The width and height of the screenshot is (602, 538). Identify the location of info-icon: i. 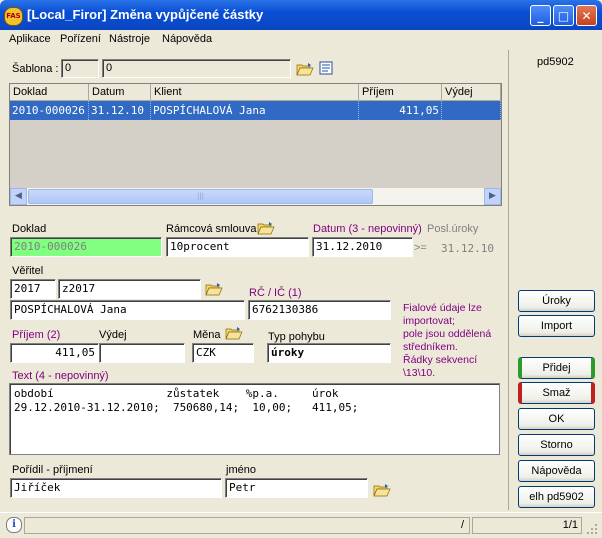
(14, 525).